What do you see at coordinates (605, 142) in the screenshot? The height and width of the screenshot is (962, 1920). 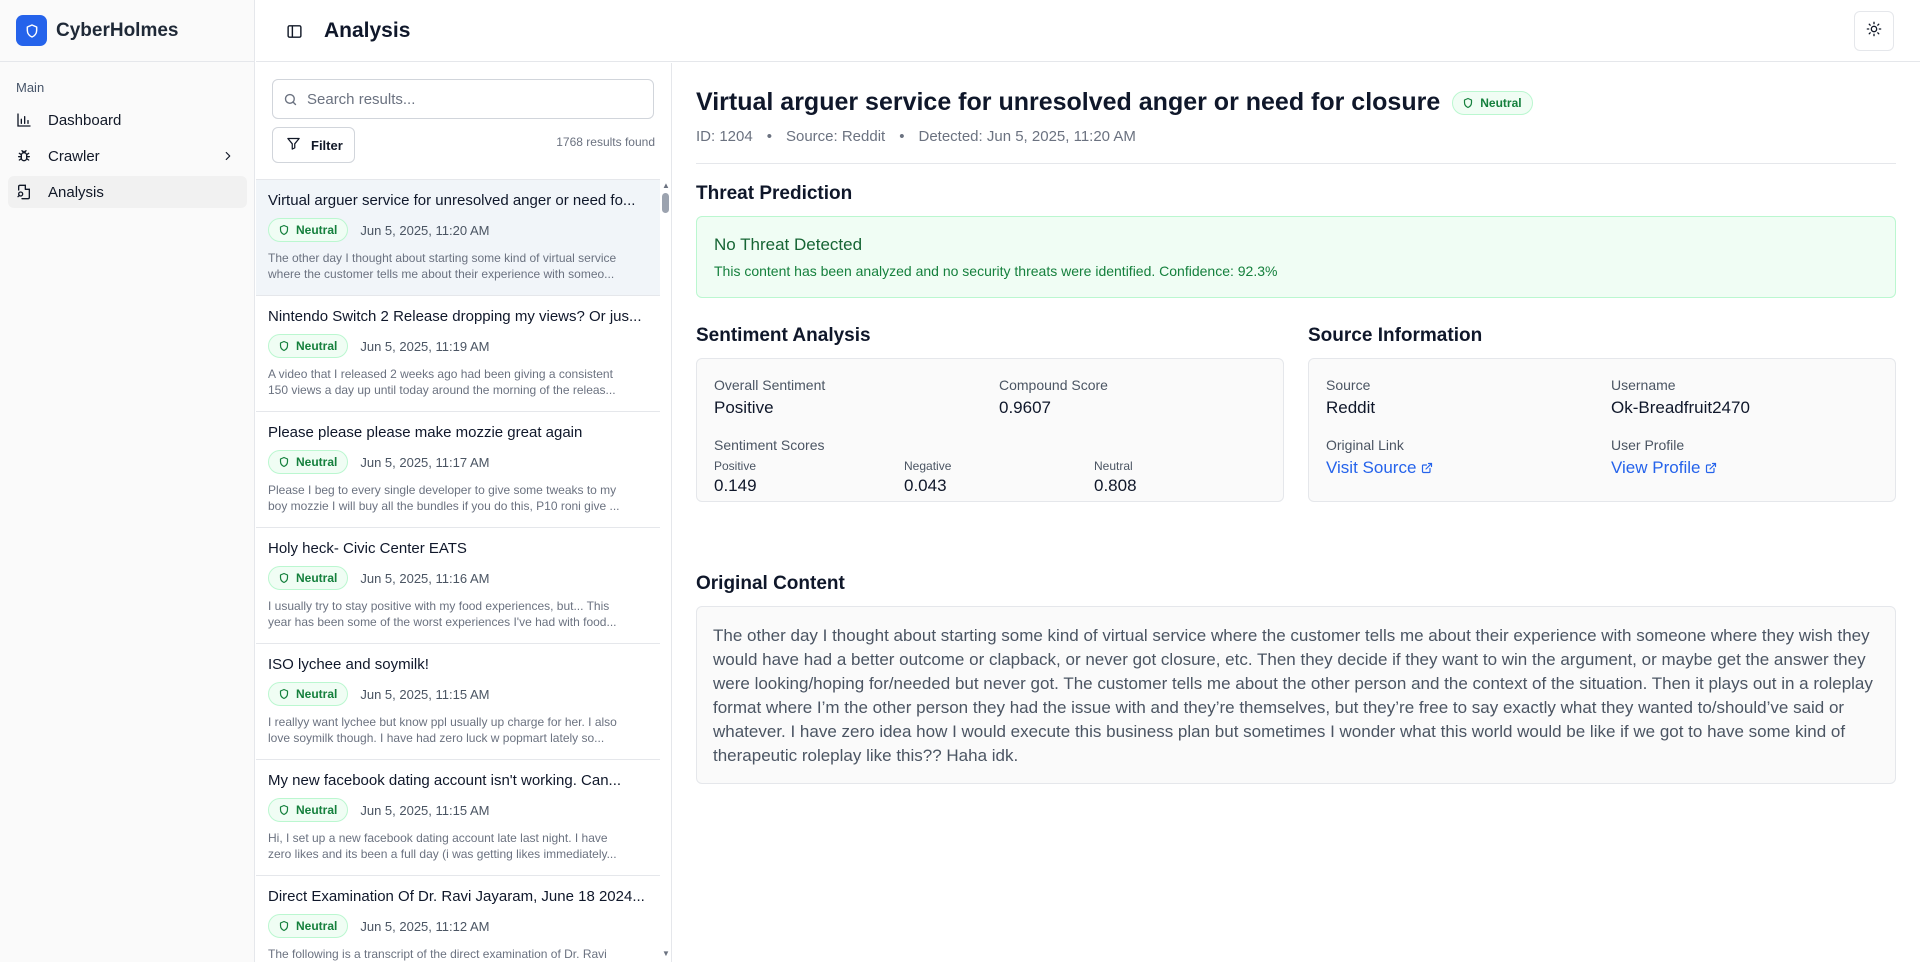 I see `results-count: 1768 results found` at bounding box center [605, 142].